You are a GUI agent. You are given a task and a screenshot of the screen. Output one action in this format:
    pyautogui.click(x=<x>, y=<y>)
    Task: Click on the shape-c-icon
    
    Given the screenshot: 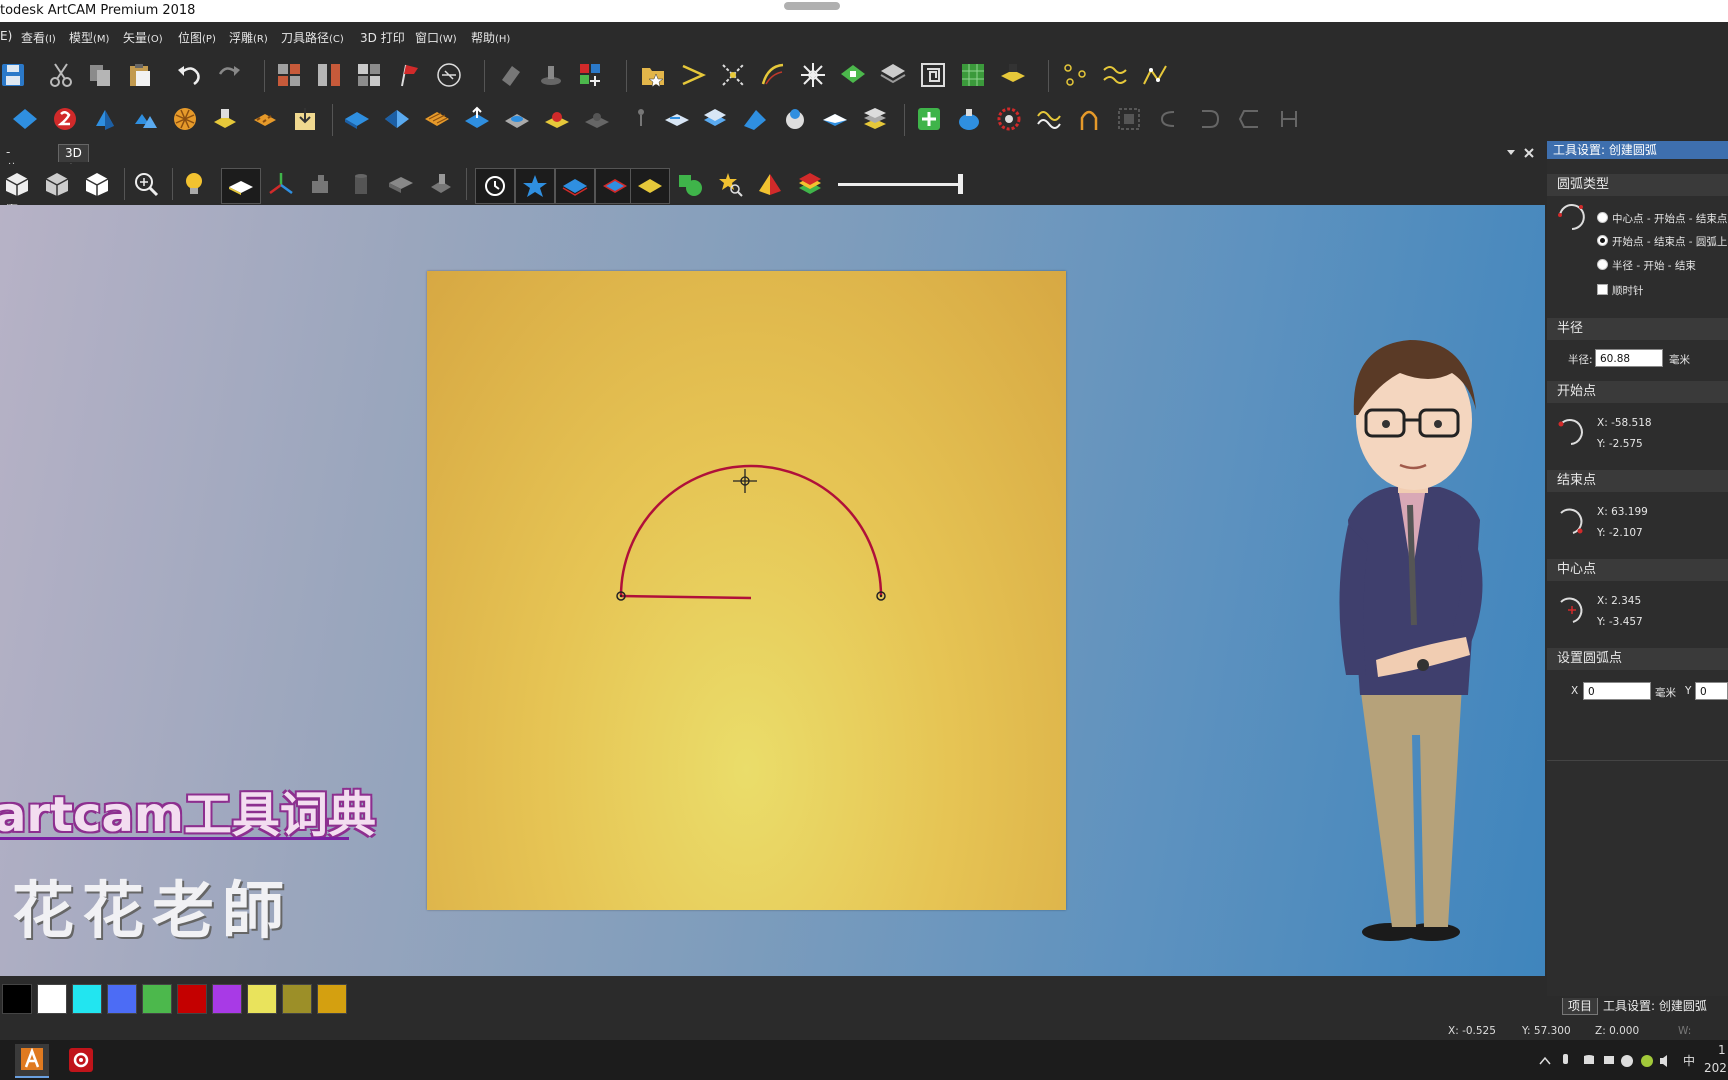 What is the action you would take?
    pyautogui.click(x=1169, y=119)
    